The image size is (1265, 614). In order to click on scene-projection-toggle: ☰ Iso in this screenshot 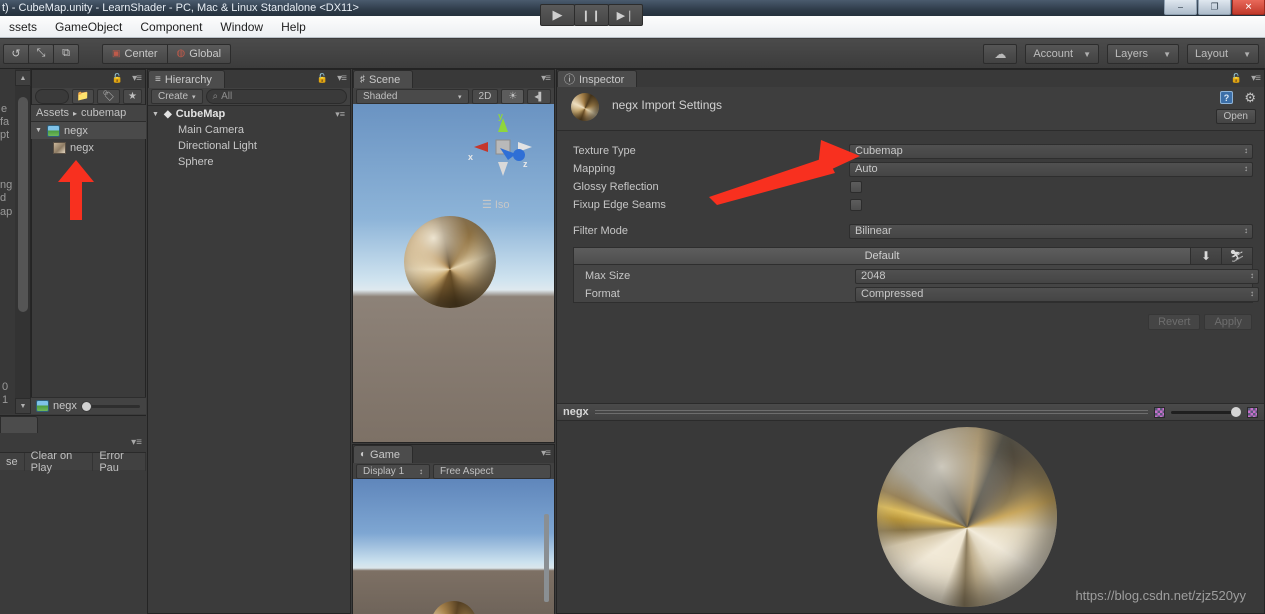, I will do `click(496, 205)`.